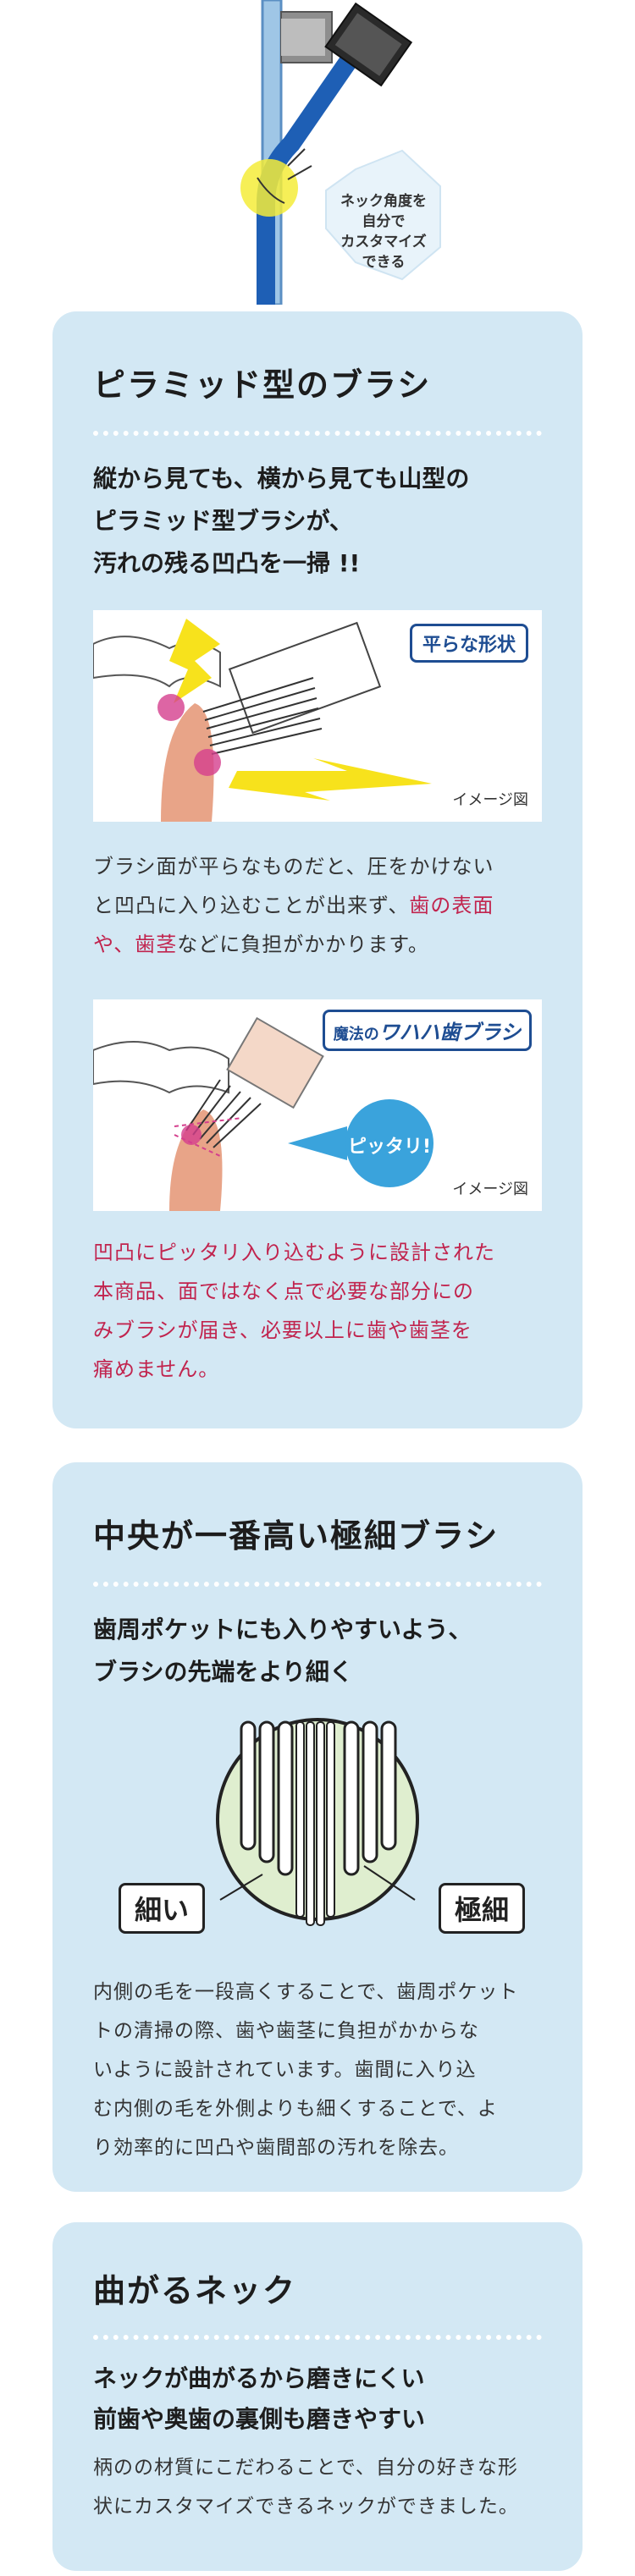  What do you see at coordinates (306, 1992) in the screenshot?
I see `body-line: 内側の毛を一段高くすることで、歯周ポケット` at bounding box center [306, 1992].